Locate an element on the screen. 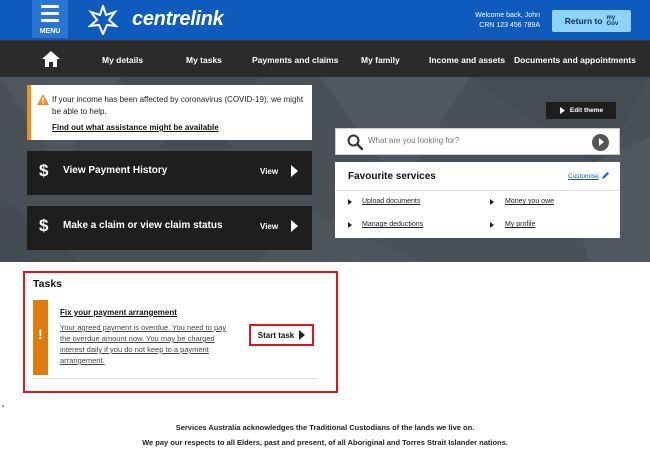  fav-my-profile: My profile is located at coordinates (520, 224).